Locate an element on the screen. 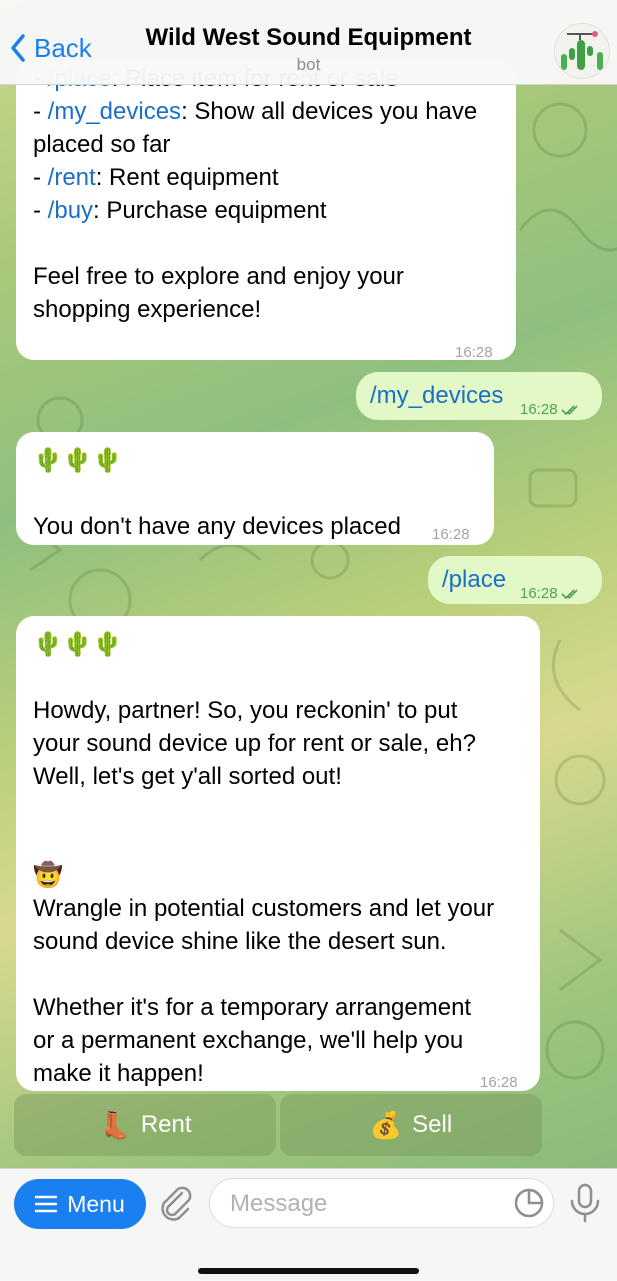  message-field is located at coordinates (381, 1203).